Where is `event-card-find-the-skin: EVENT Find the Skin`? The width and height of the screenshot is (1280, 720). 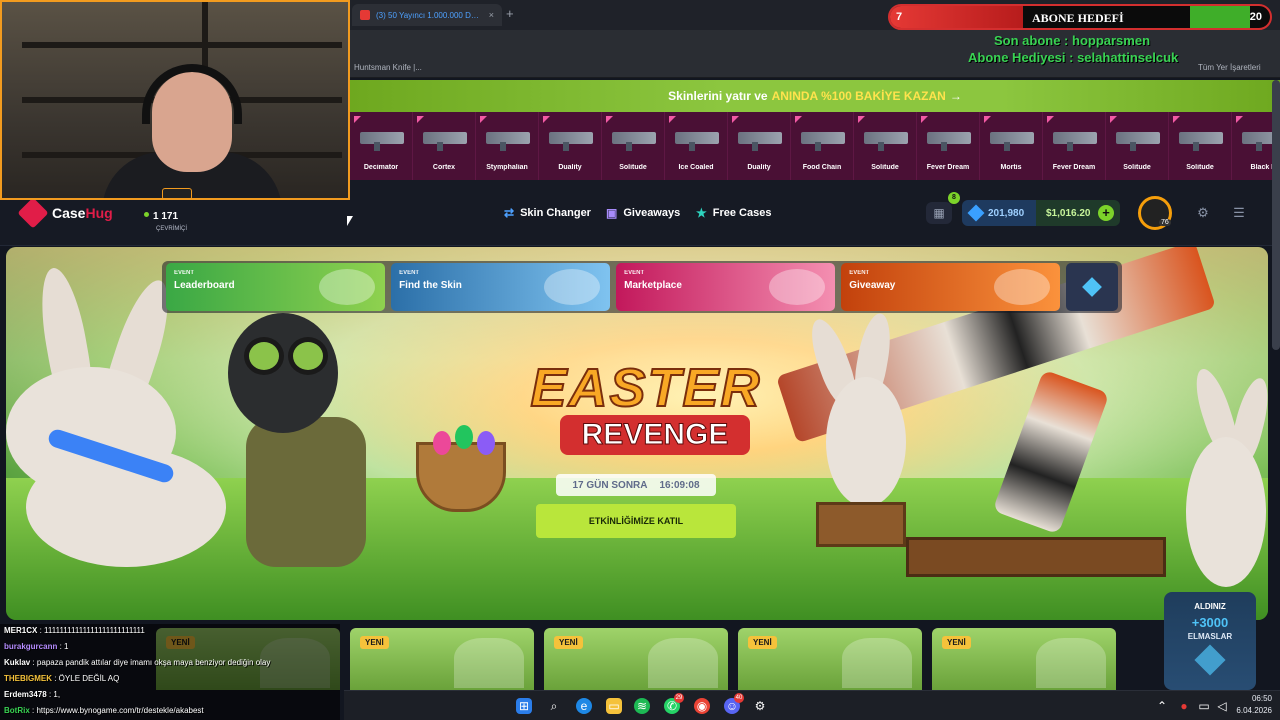 event-card-find-the-skin: EVENT Find the Skin is located at coordinates (501, 287).